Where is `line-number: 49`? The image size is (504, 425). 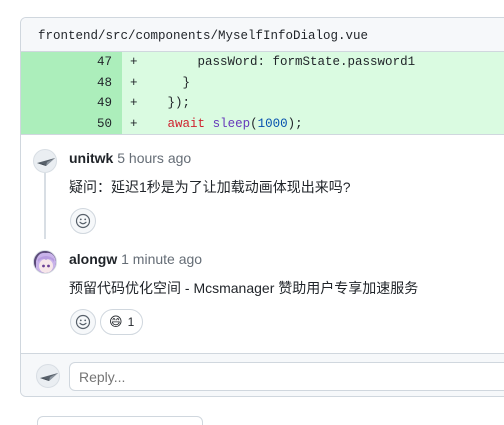
line-number: 49 is located at coordinates (71, 103).